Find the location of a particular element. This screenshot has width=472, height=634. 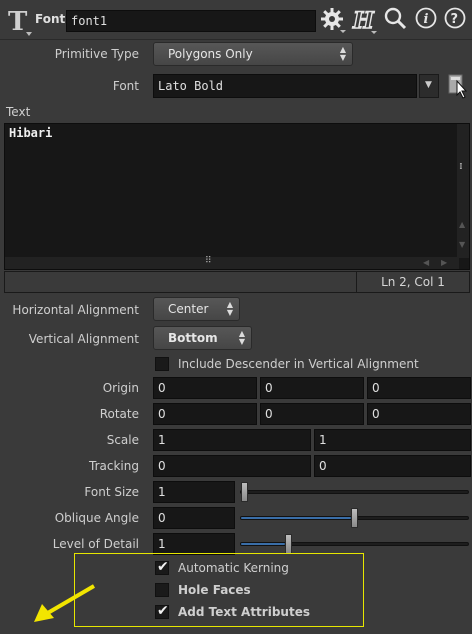

oblique-angle-slider is located at coordinates (354, 518).